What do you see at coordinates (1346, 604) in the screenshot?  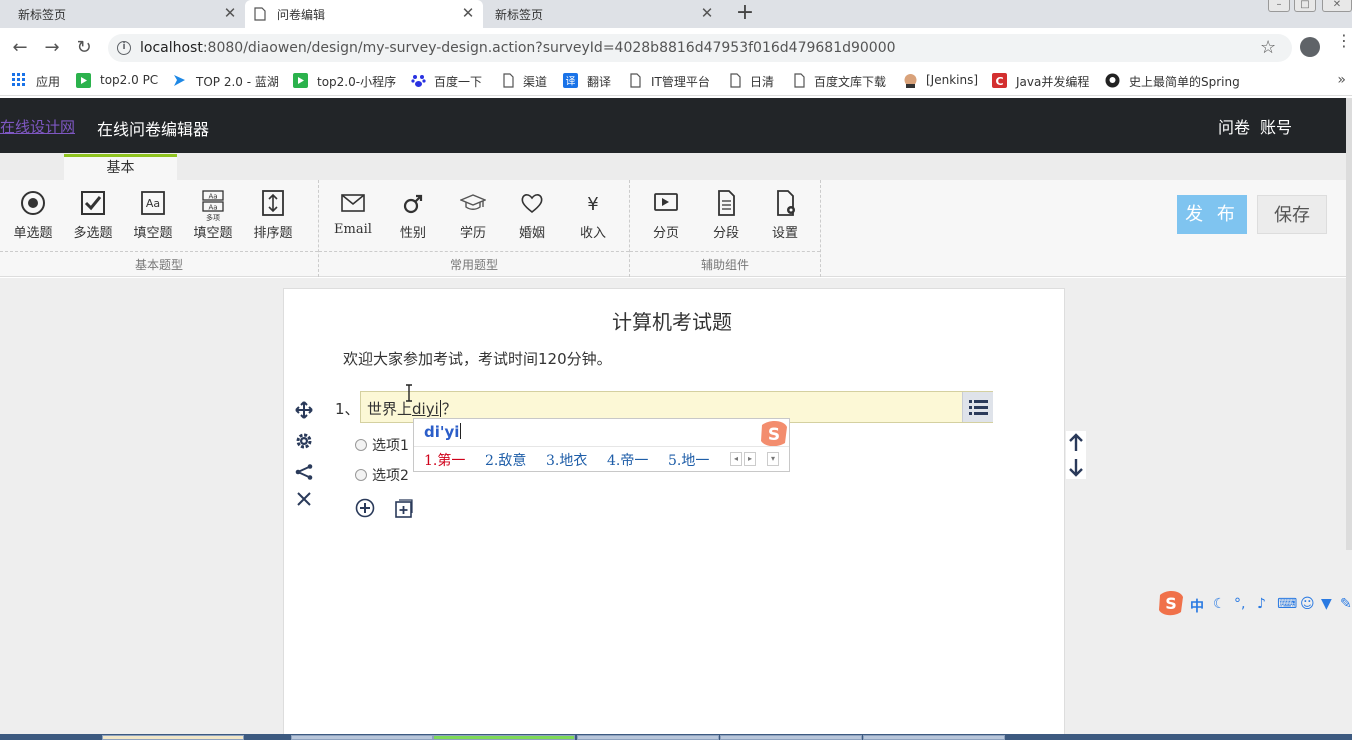 I see `tool-icon: ✎` at bounding box center [1346, 604].